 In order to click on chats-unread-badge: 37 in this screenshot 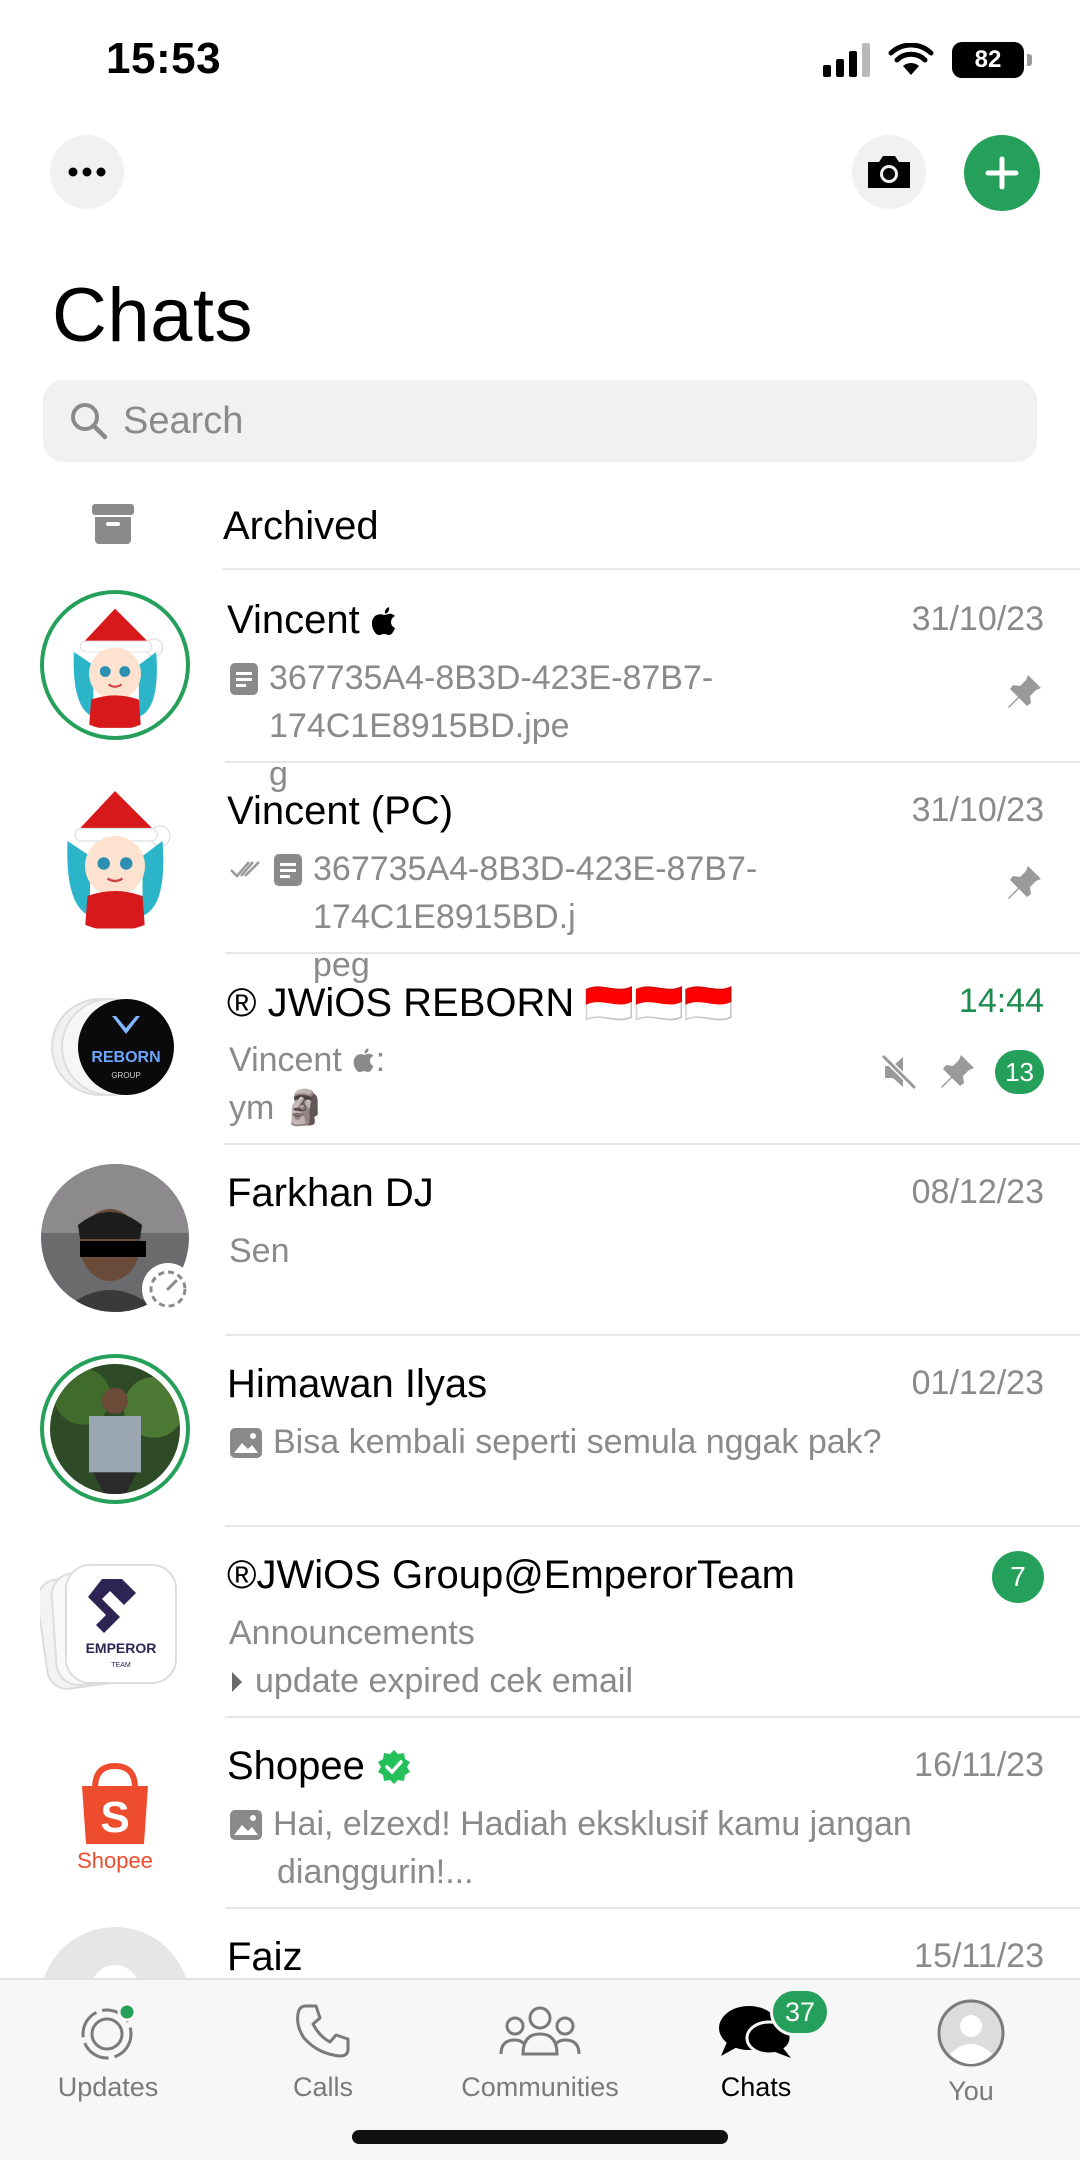, I will do `click(800, 2012)`.